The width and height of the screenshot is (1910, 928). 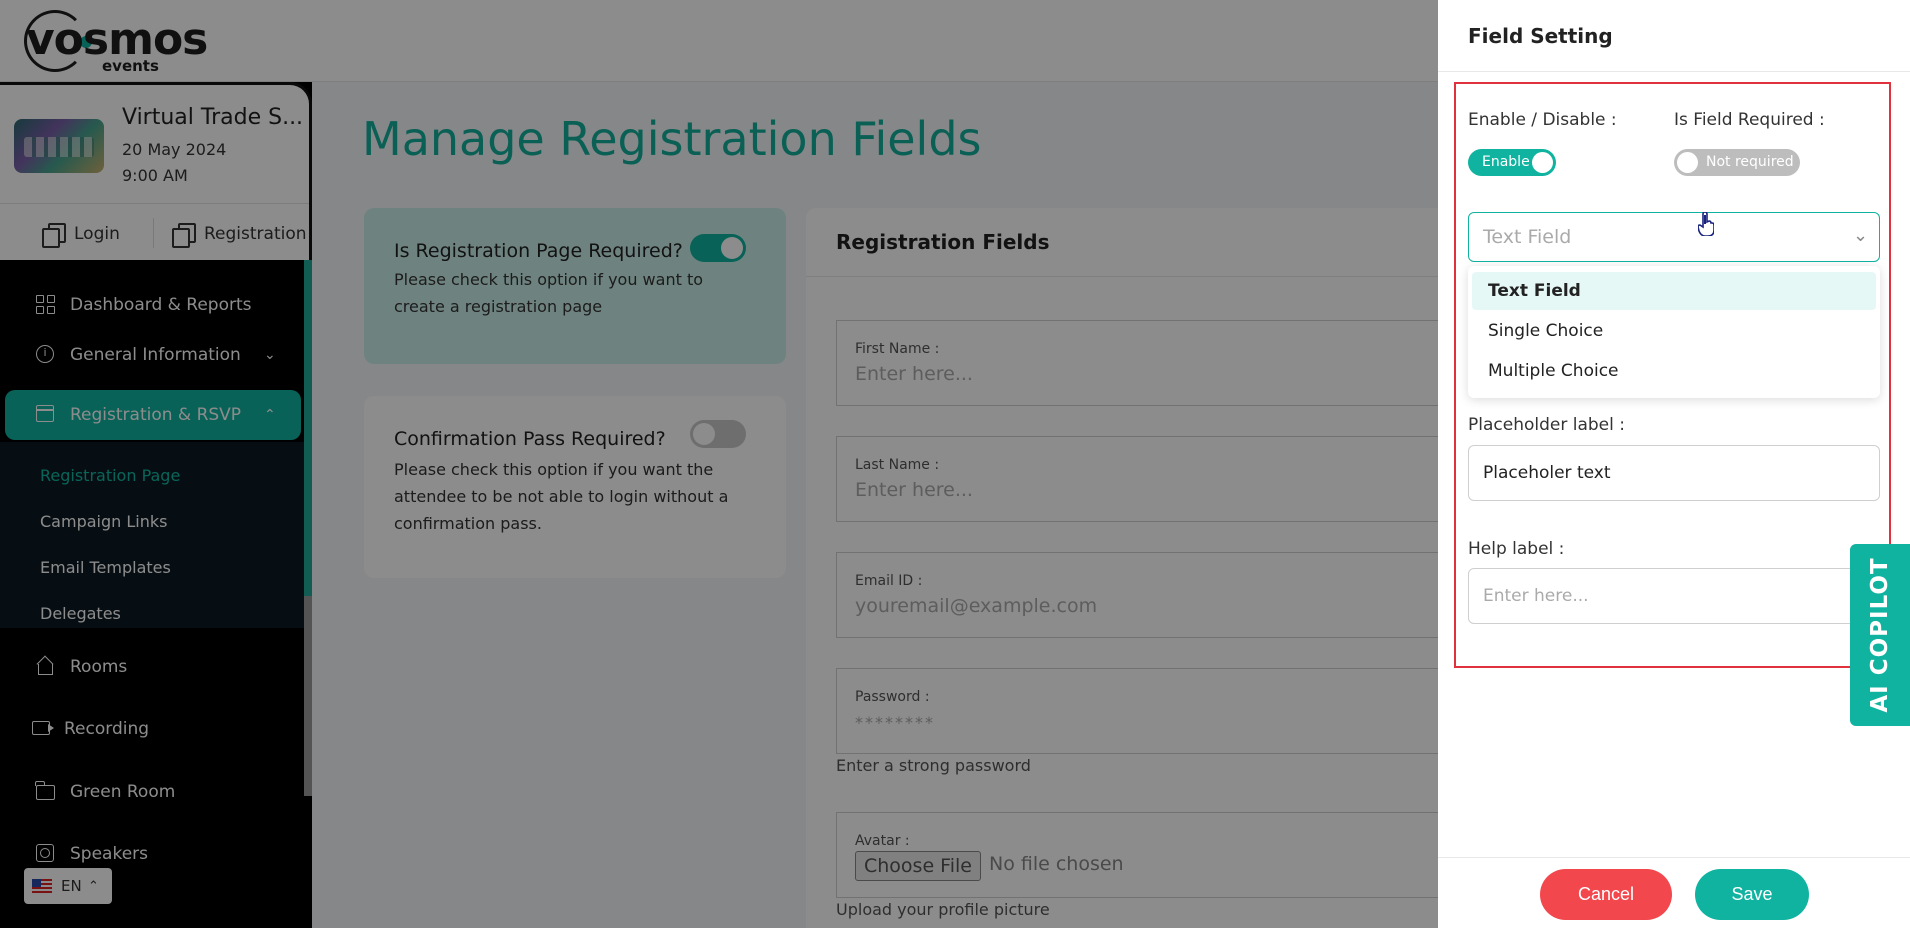 I want to click on ai-copilot-label: AI COPILOT, so click(x=1880, y=635).